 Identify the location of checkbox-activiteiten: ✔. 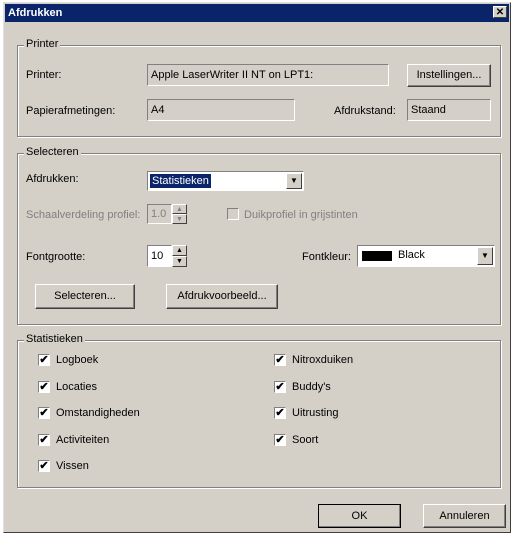
(44, 440).